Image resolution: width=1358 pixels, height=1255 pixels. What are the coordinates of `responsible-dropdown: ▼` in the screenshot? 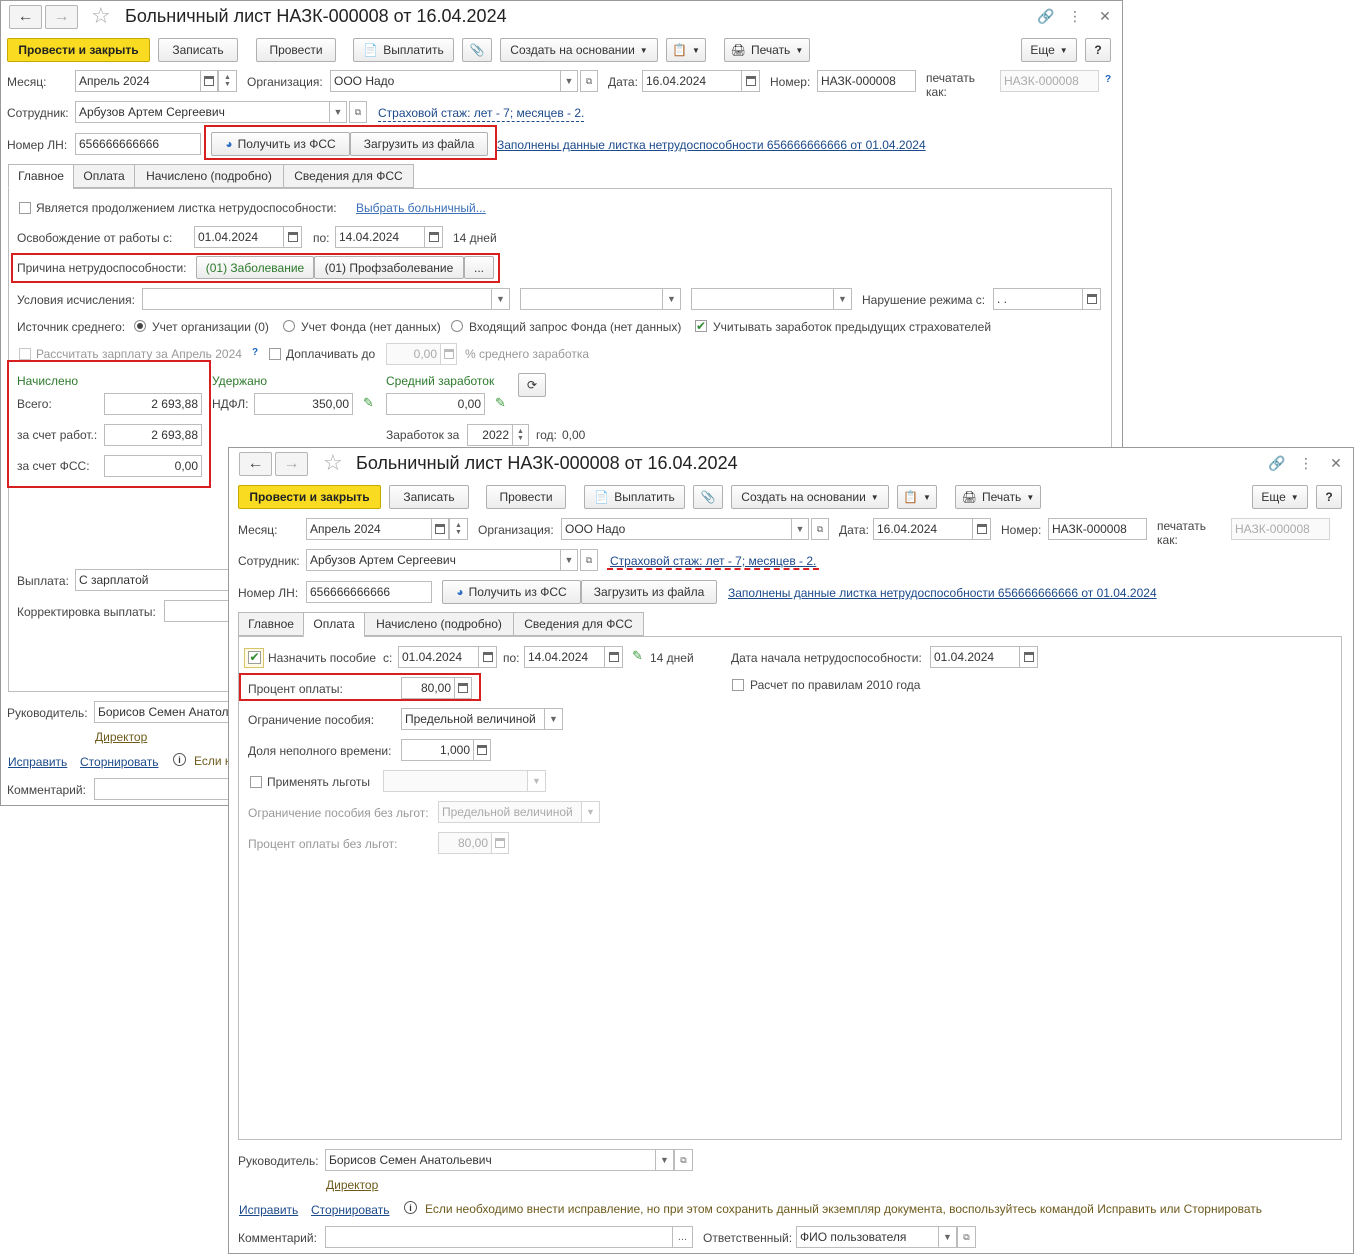 It's located at (947, 1237).